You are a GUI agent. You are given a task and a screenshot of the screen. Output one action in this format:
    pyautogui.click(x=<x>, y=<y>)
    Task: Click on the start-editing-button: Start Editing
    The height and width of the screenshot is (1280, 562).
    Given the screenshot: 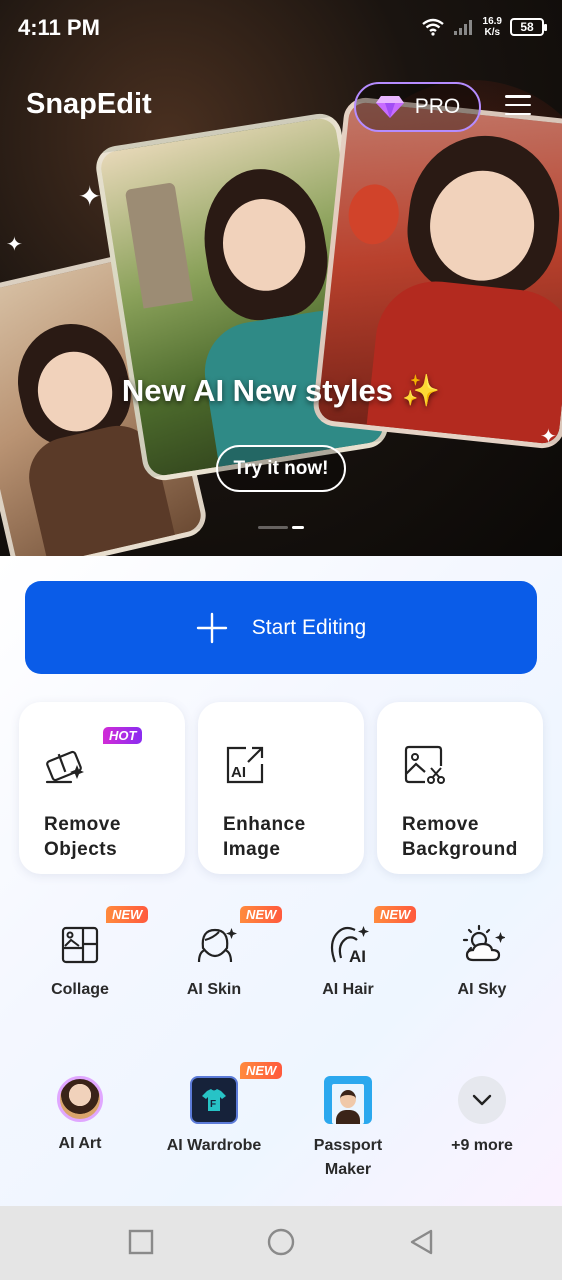 What is the action you would take?
    pyautogui.click(x=281, y=627)
    